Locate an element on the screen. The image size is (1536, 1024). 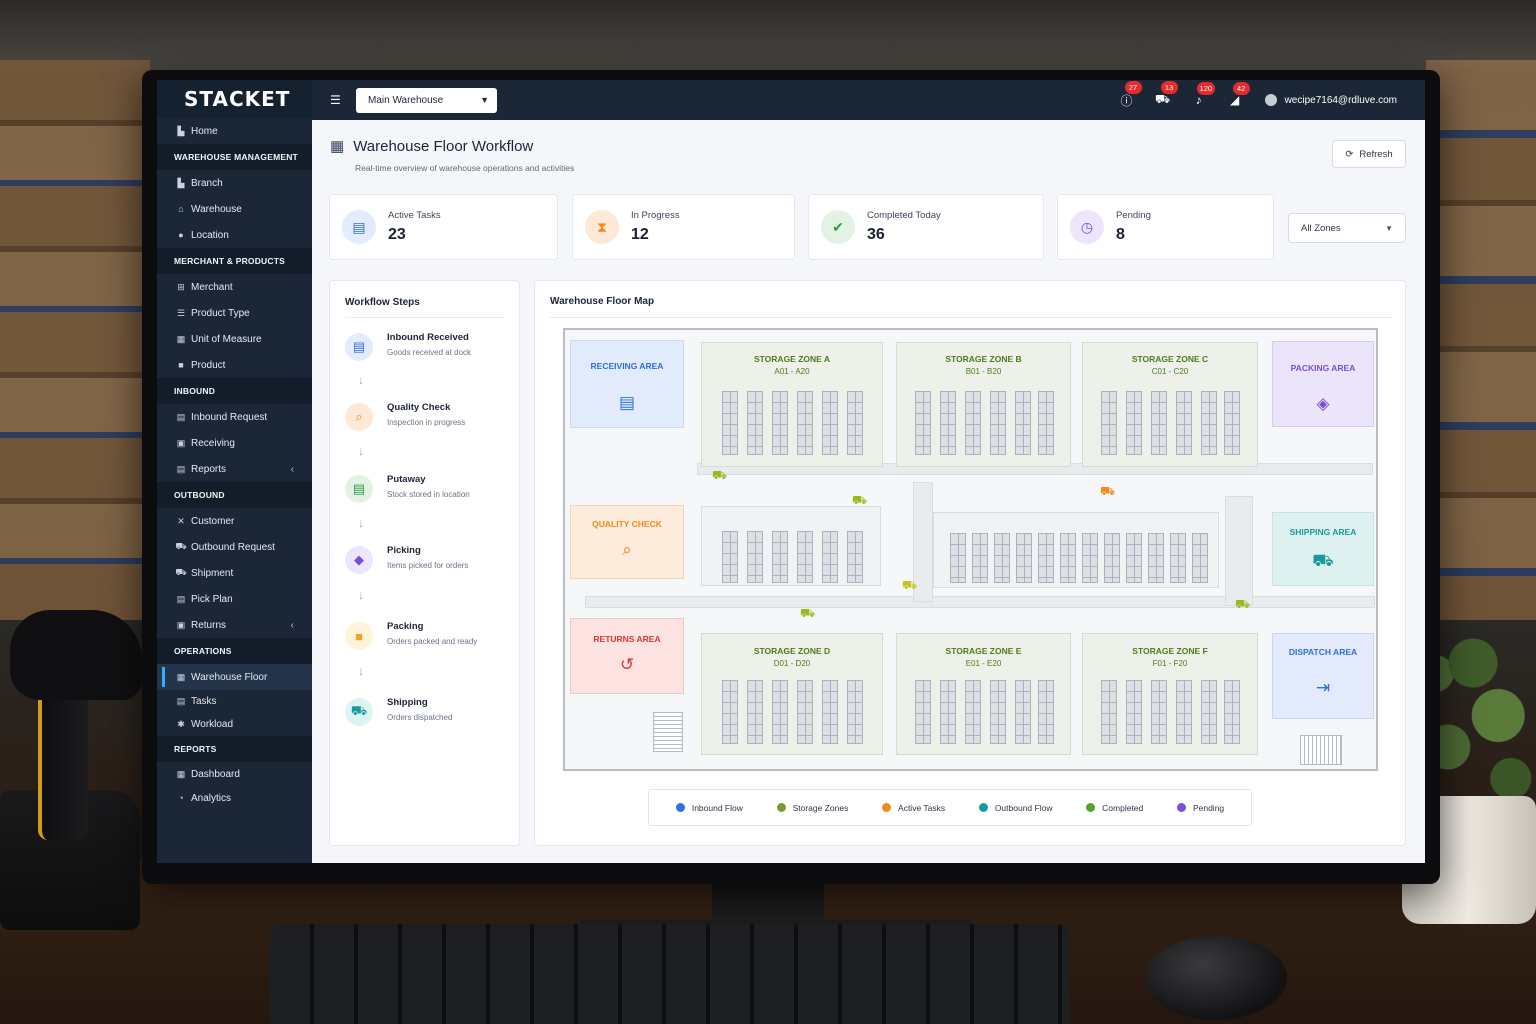
analytics-icon: ◔ is located at coordinates (181, 798).